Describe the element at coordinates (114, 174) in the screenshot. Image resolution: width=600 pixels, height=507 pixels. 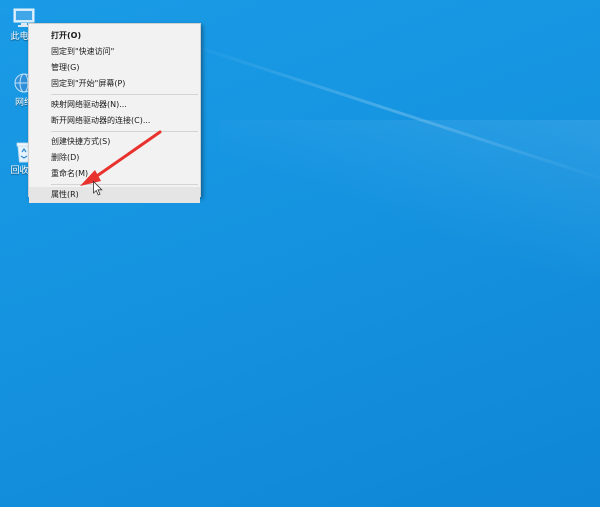
I see `menu-item: 重命名(M)` at that location.